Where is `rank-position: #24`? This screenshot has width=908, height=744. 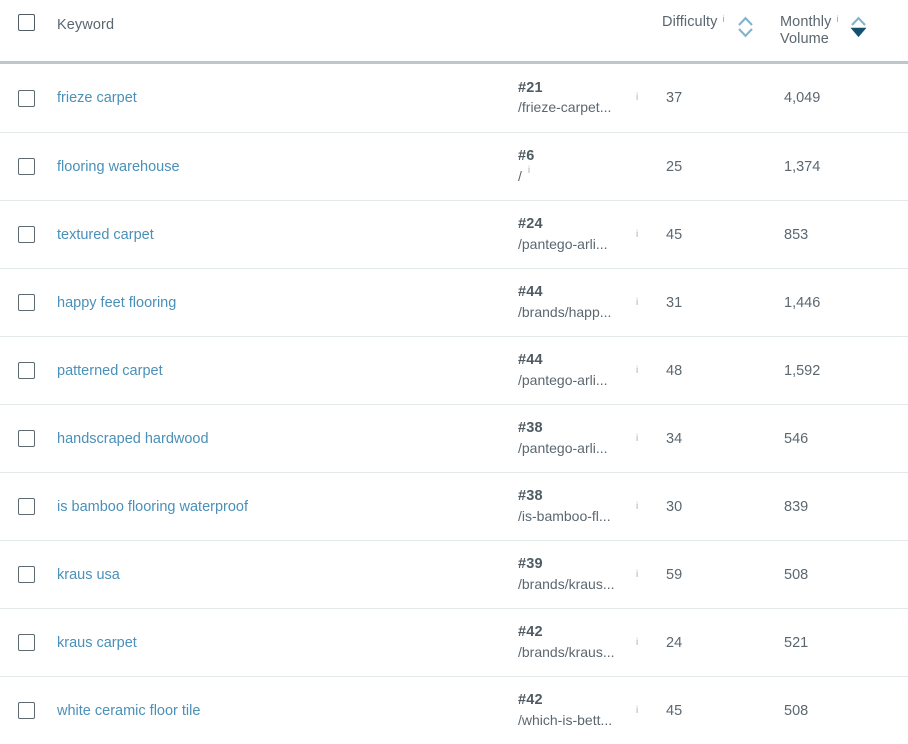
rank-position: #24 is located at coordinates (530, 224).